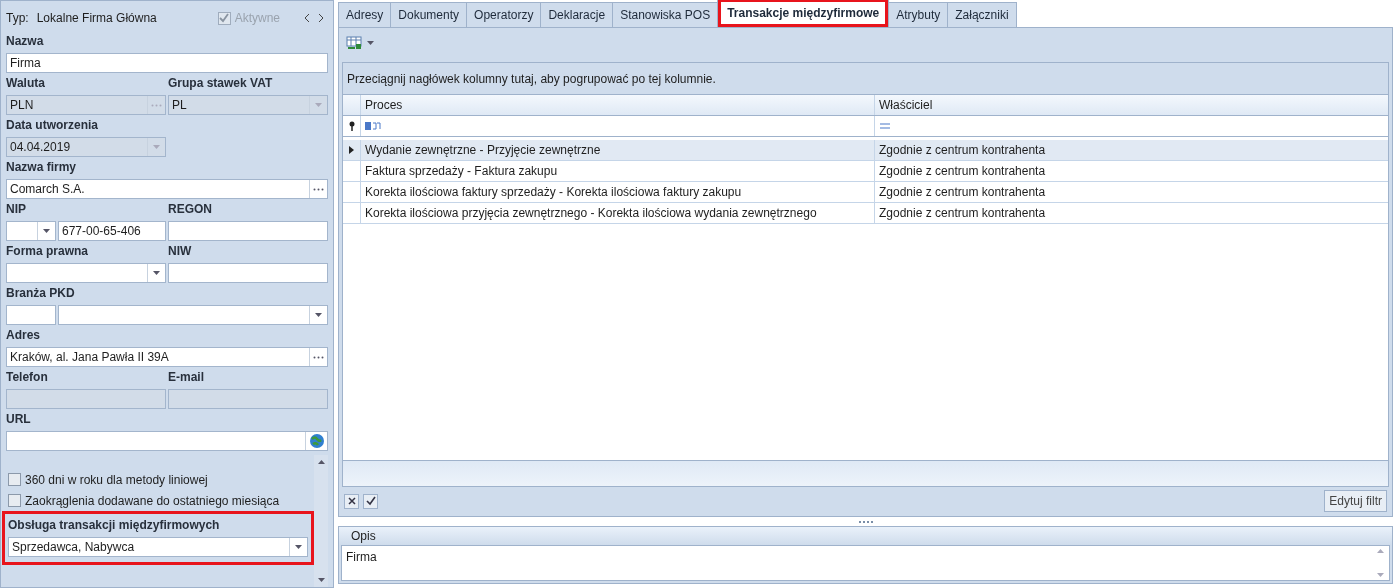 The height and width of the screenshot is (588, 1396). What do you see at coordinates (190, 209) in the screenshot?
I see `field-label: REGON` at bounding box center [190, 209].